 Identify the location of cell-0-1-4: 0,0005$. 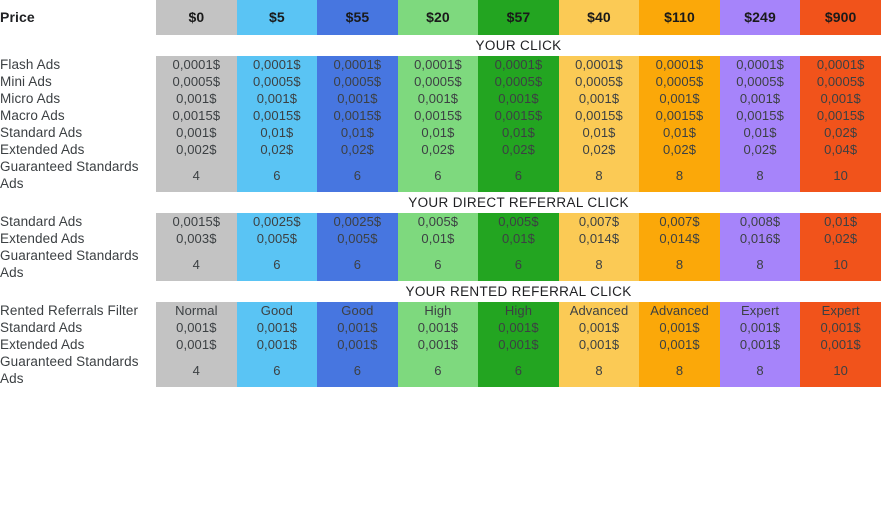
(518, 81).